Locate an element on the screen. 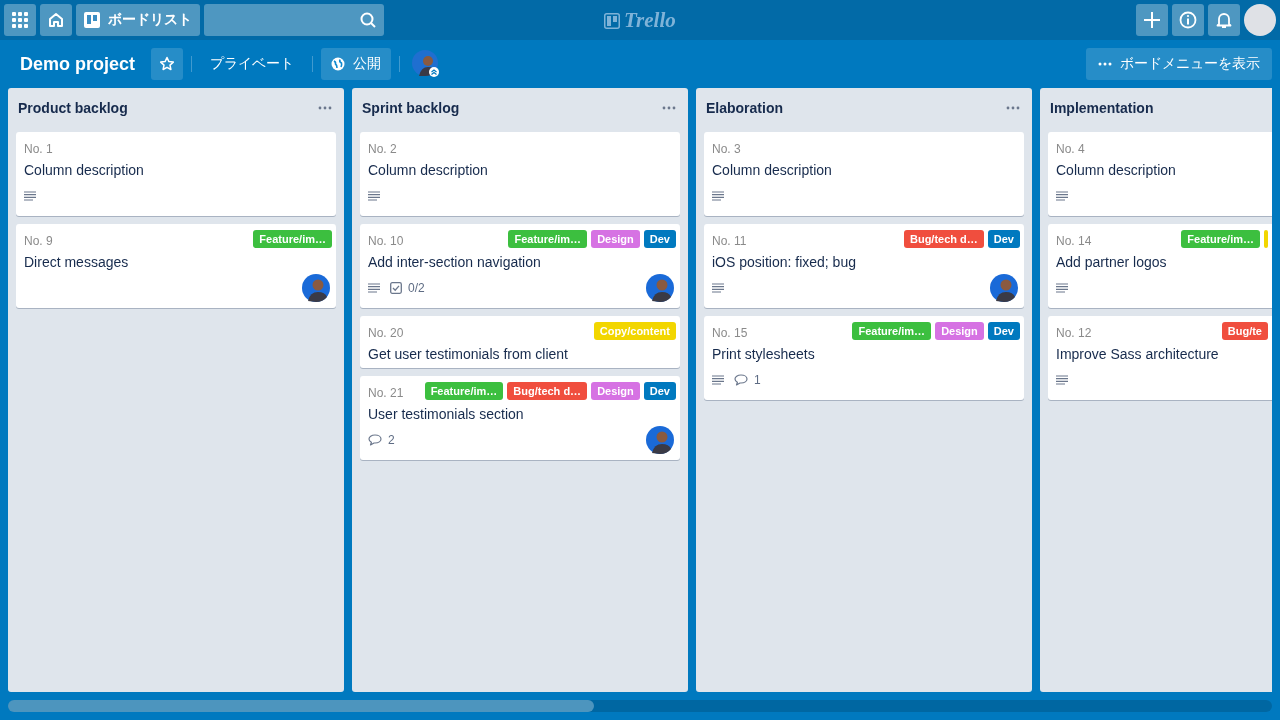 This screenshot has height=720, width=1280. card-number: No. 20 is located at coordinates (386, 333).